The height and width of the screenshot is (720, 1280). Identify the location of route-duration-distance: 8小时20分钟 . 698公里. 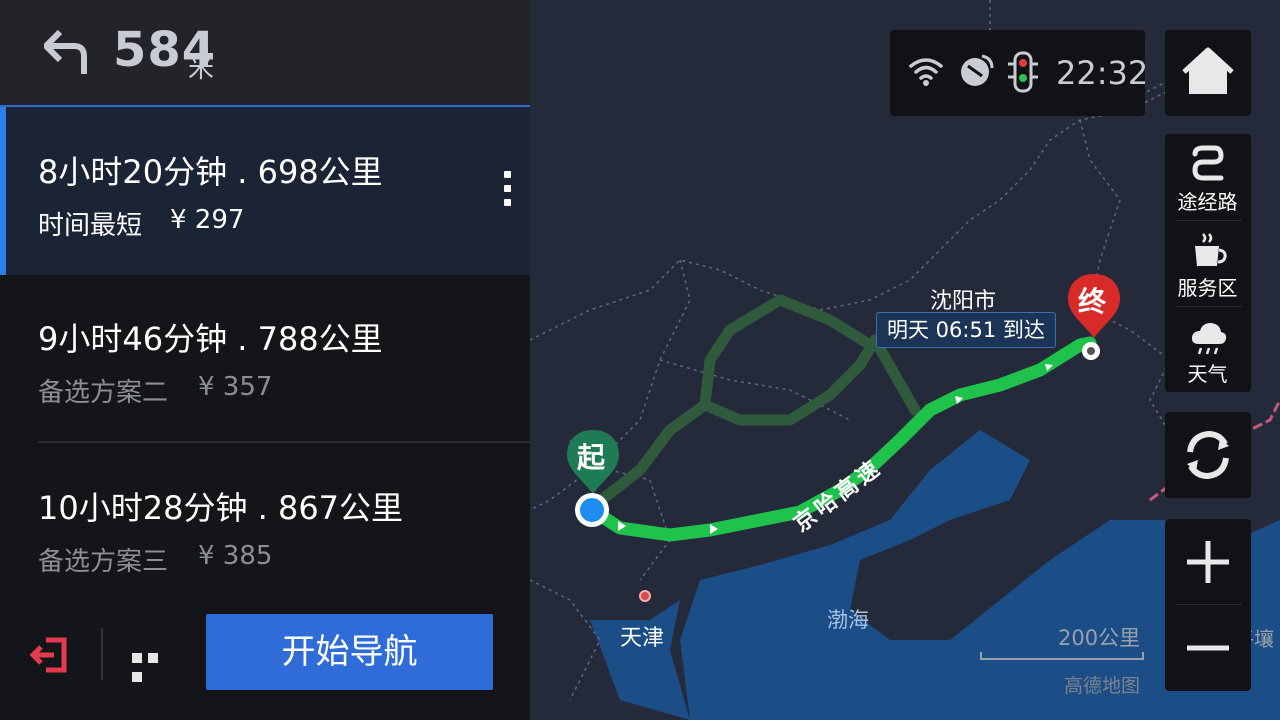
(210, 172).